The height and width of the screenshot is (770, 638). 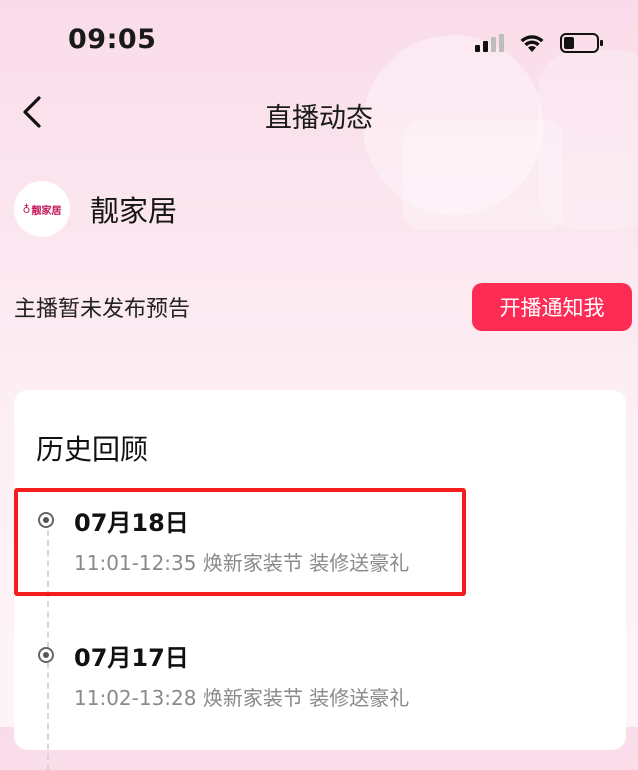 I want to click on timeline-dot-icon, so click(x=46, y=655).